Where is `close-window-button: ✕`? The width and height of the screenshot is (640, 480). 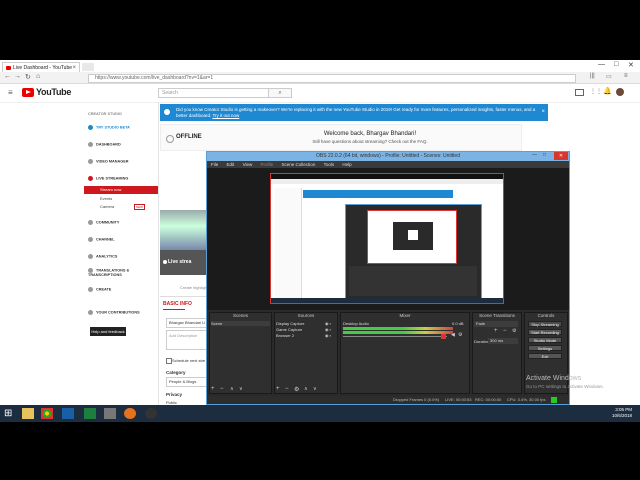
close-window-button: ✕ is located at coordinates (631, 65).